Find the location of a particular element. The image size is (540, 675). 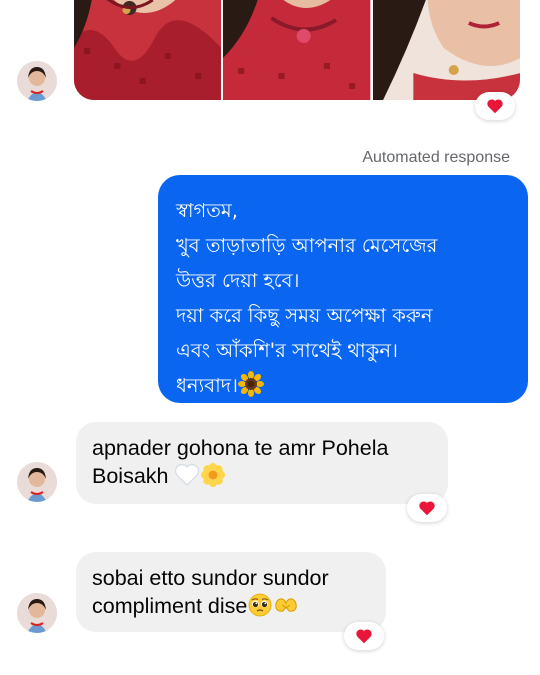

incoming-message-bubble: apnader gohona te amr Pohela Boisakh is located at coordinates (262, 463).